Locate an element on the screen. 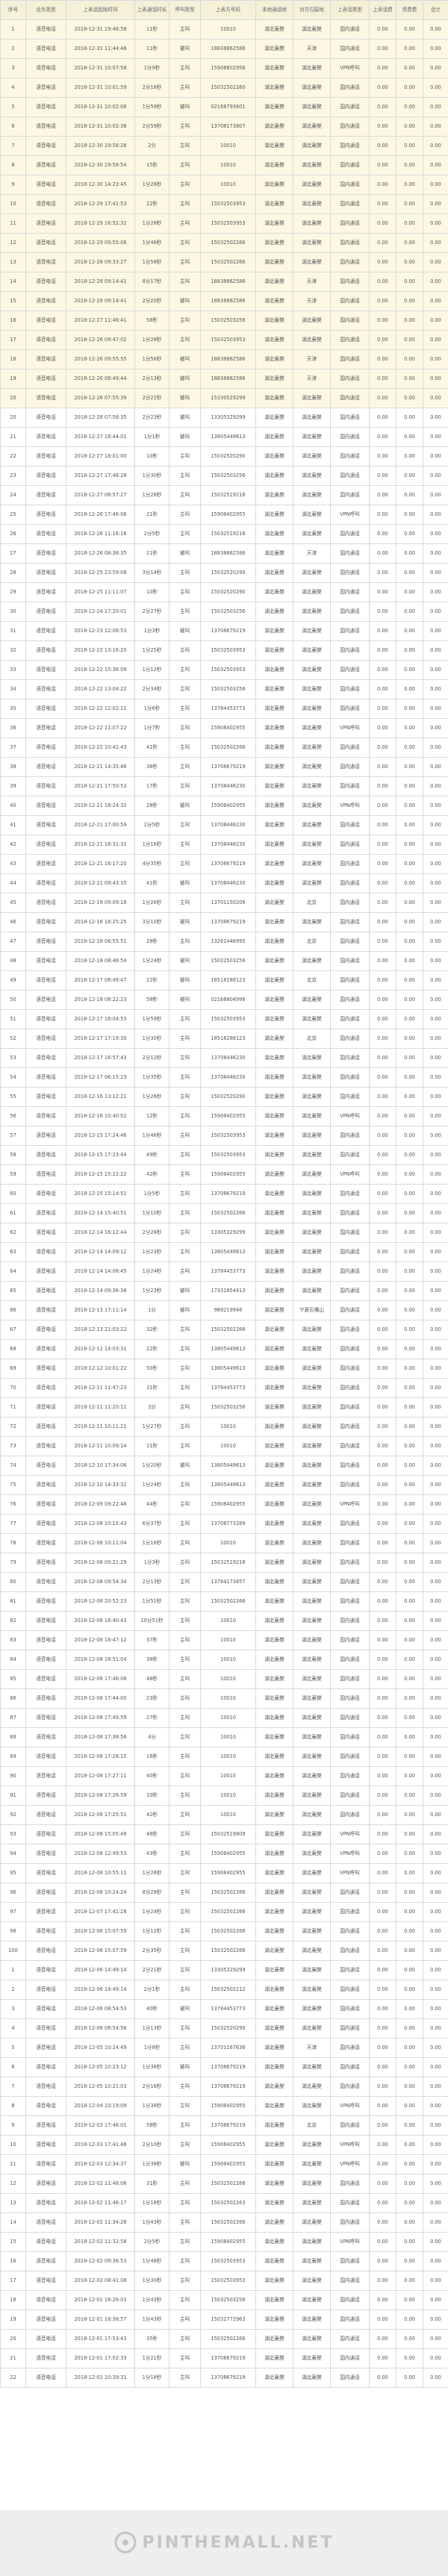 The image size is (448, 2576). cell-call-category: VPN呼叫 is located at coordinates (350, 1854).